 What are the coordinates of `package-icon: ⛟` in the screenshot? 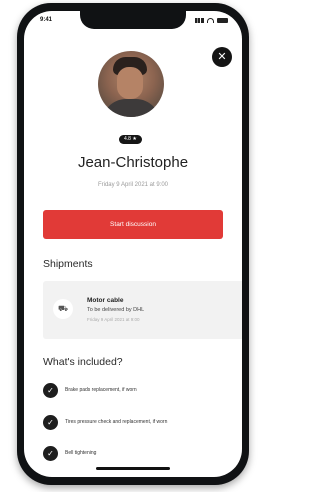 It's located at (63, 309).